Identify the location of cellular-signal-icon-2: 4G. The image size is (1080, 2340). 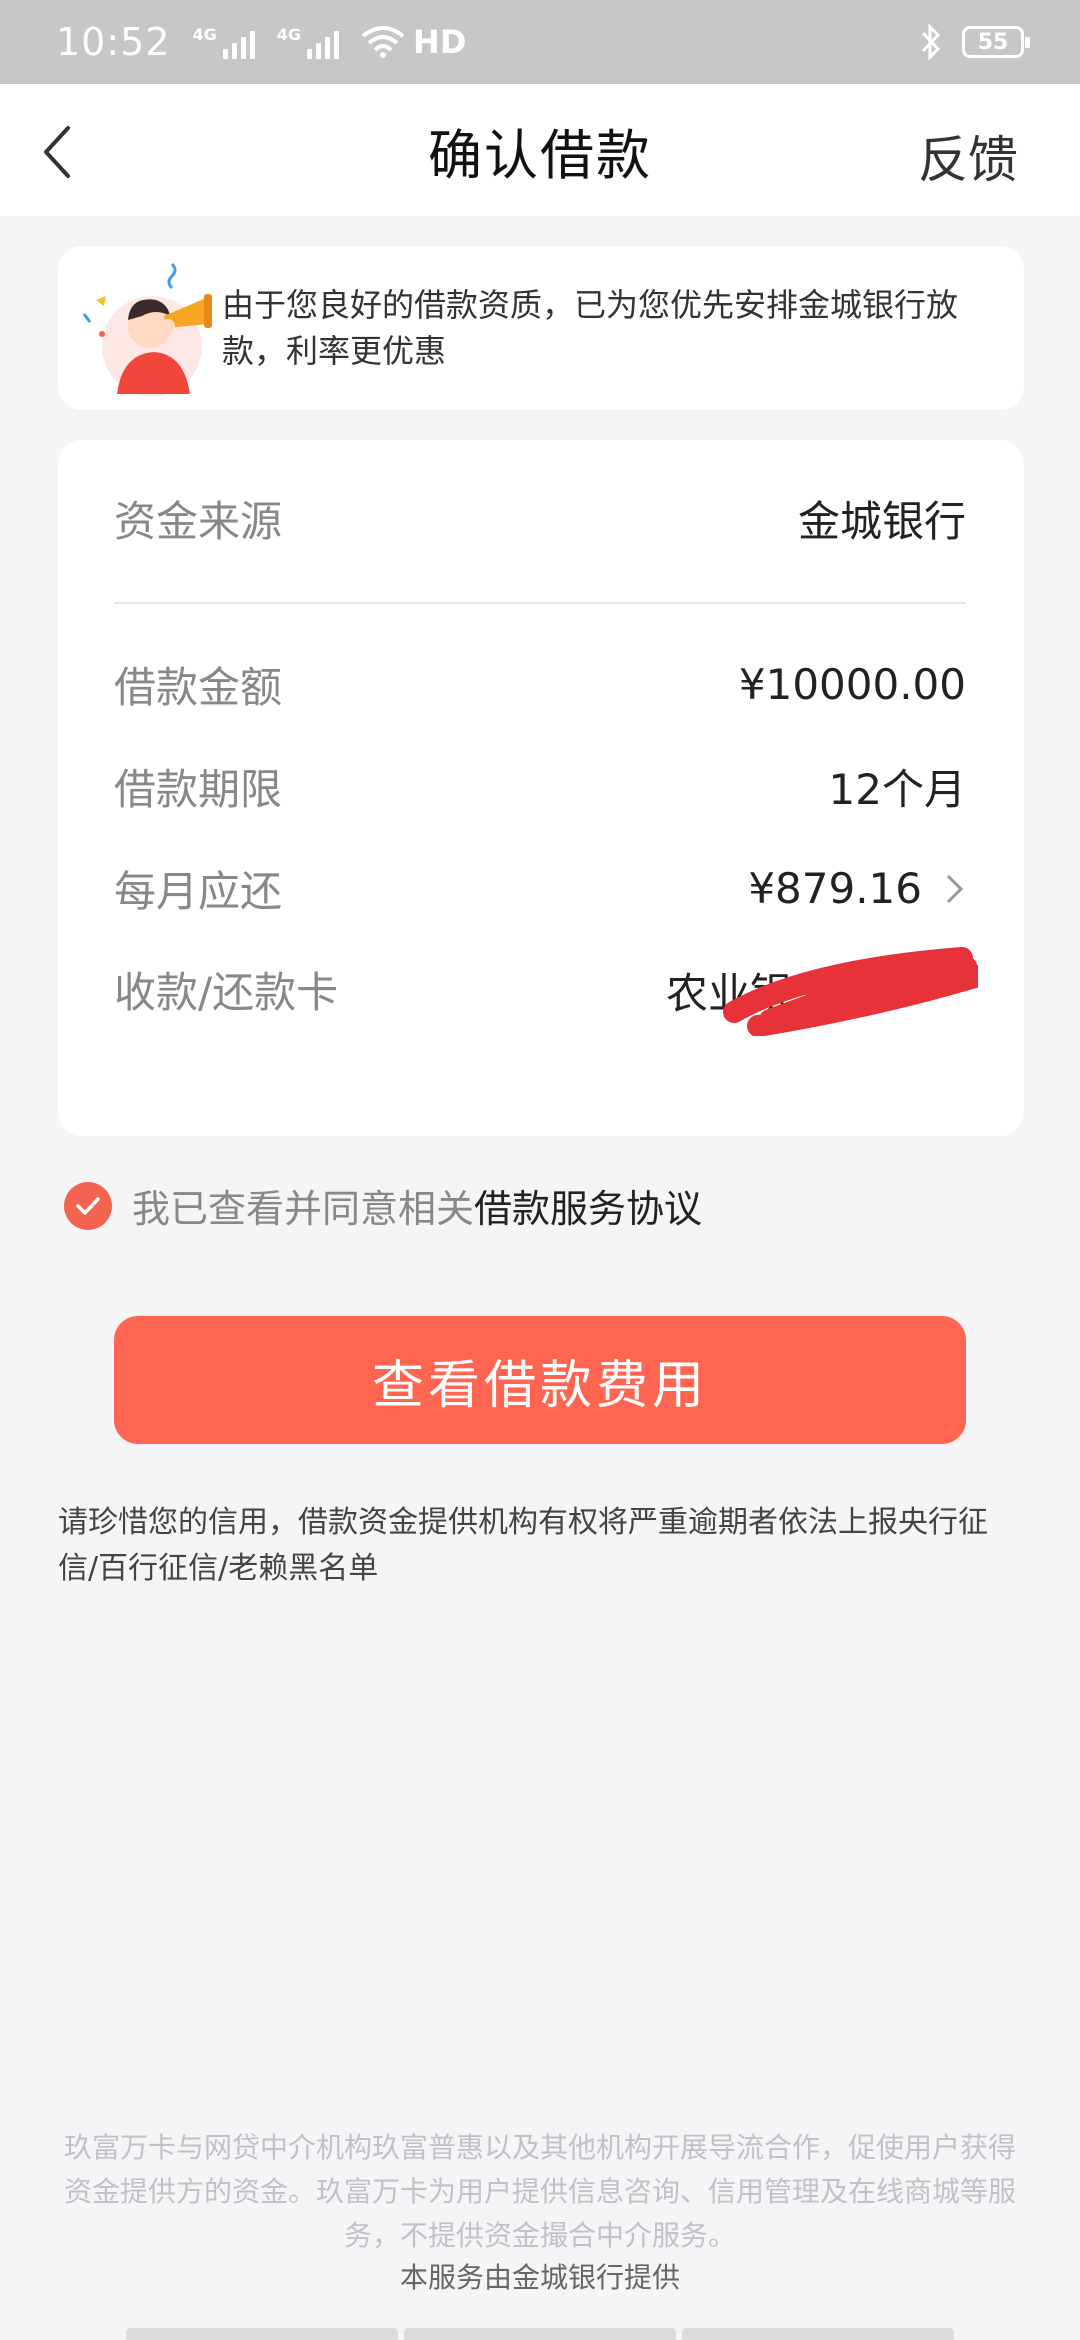
(308, 42).